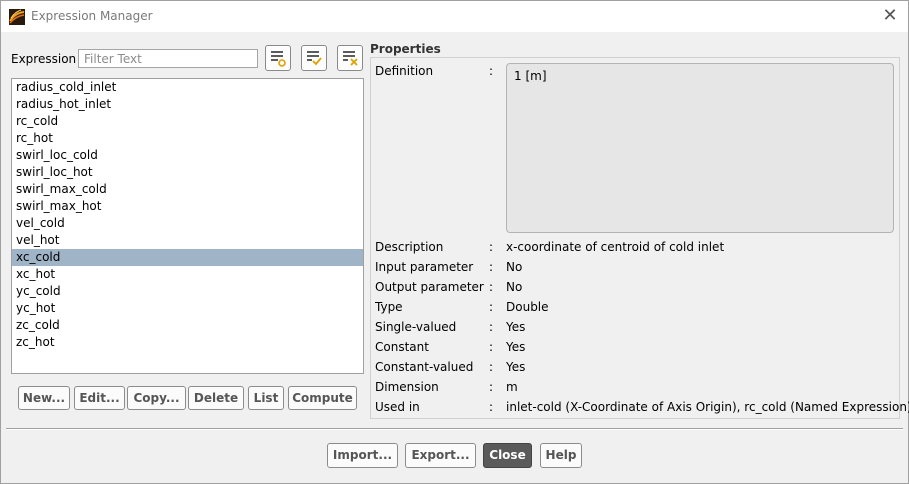  What do you see at coordinates (187, 104) in the screenshot?
I see `expression-list-item: radius_hot_inlet` at bounding box center [187, 104].